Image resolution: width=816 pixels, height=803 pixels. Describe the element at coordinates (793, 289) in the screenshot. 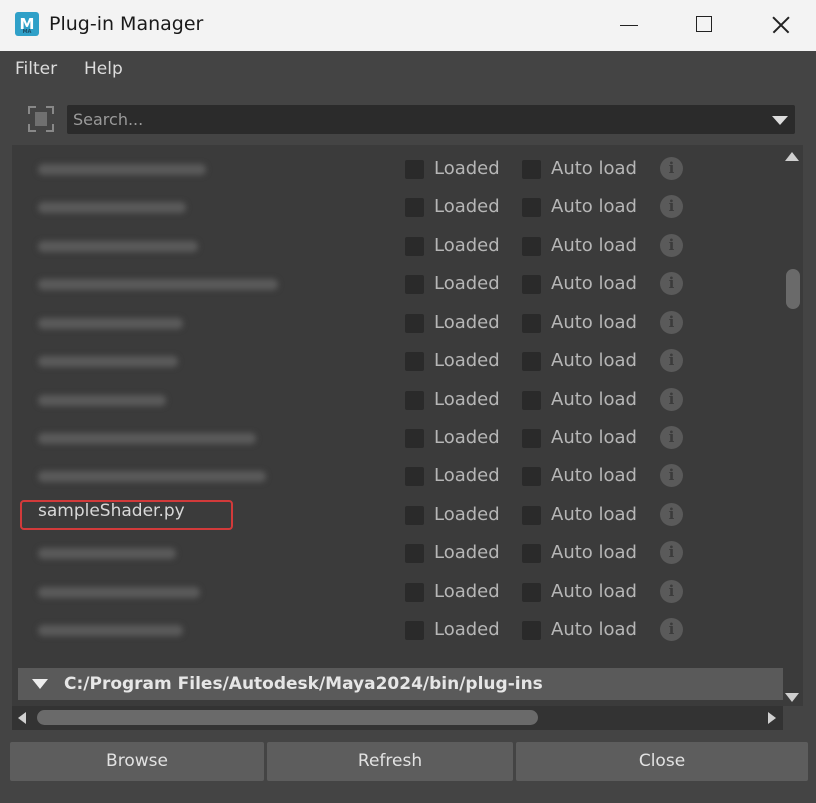

I see `vertical-scroll-thumb` at that location.